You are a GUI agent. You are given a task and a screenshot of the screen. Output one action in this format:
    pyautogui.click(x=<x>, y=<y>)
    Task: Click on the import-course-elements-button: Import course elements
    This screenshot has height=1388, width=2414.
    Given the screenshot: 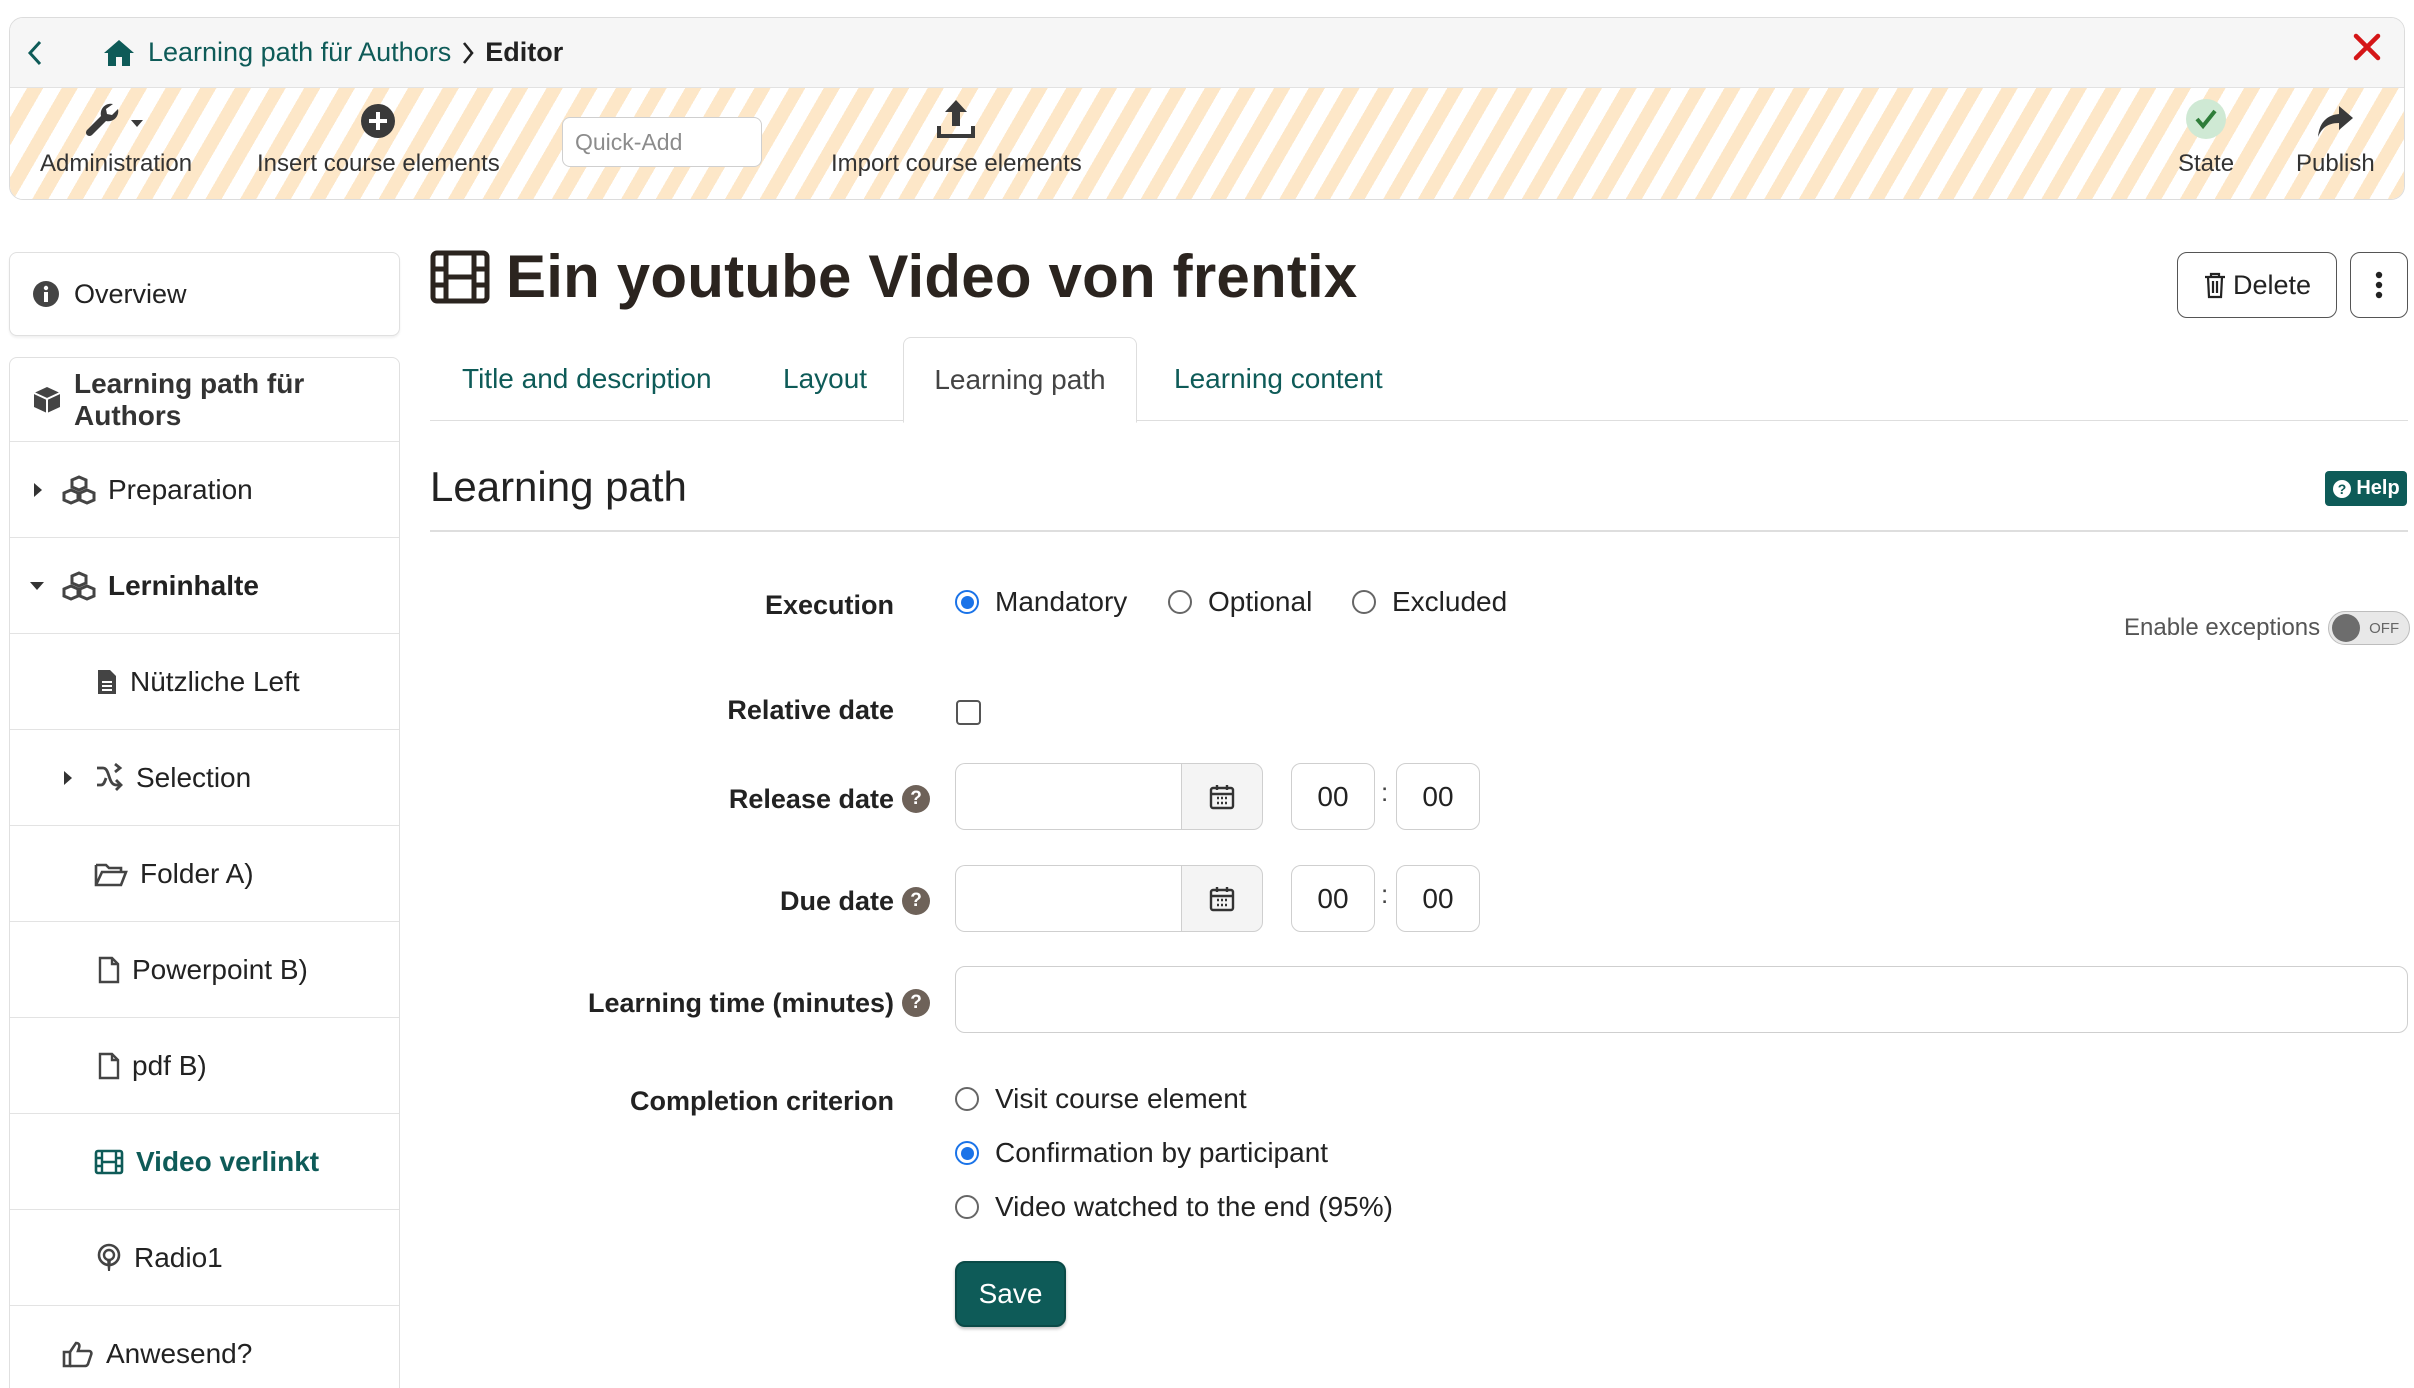 What is the action you would take?
    pyautogui.click(x=956, y=143)
    